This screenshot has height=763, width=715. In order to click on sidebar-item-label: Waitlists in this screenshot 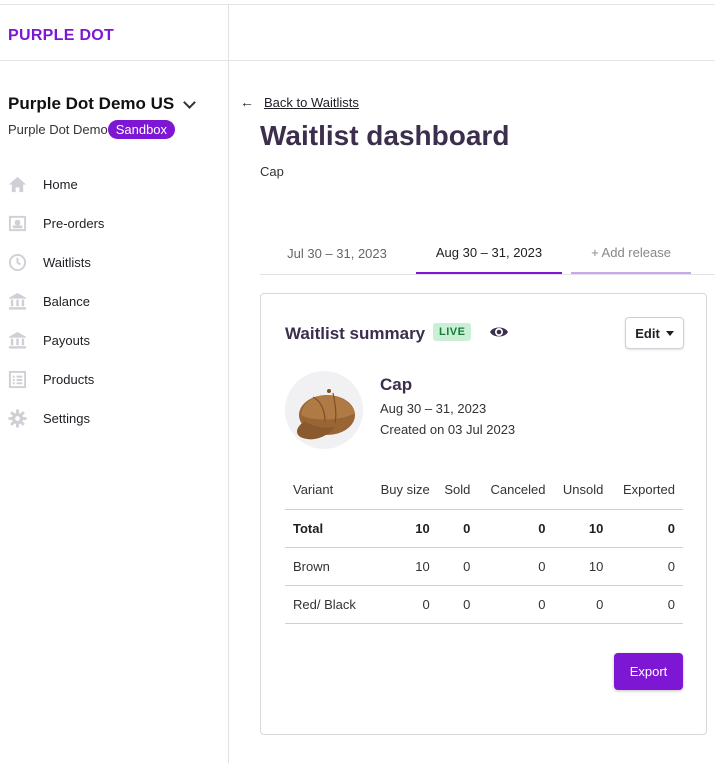, I will do `click(67, 262)`.